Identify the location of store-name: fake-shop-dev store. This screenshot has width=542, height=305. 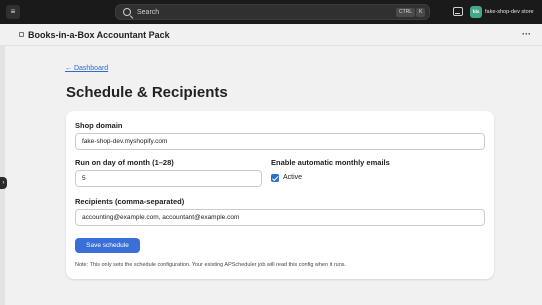
(509, 12).